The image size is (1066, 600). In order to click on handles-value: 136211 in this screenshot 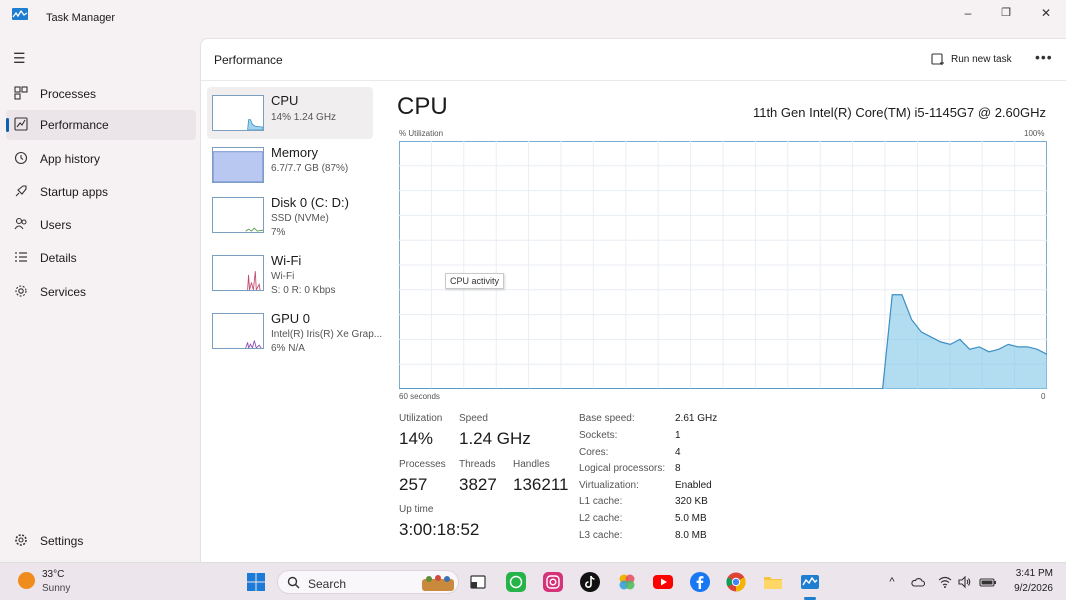, I will do `click(541, 484)`.